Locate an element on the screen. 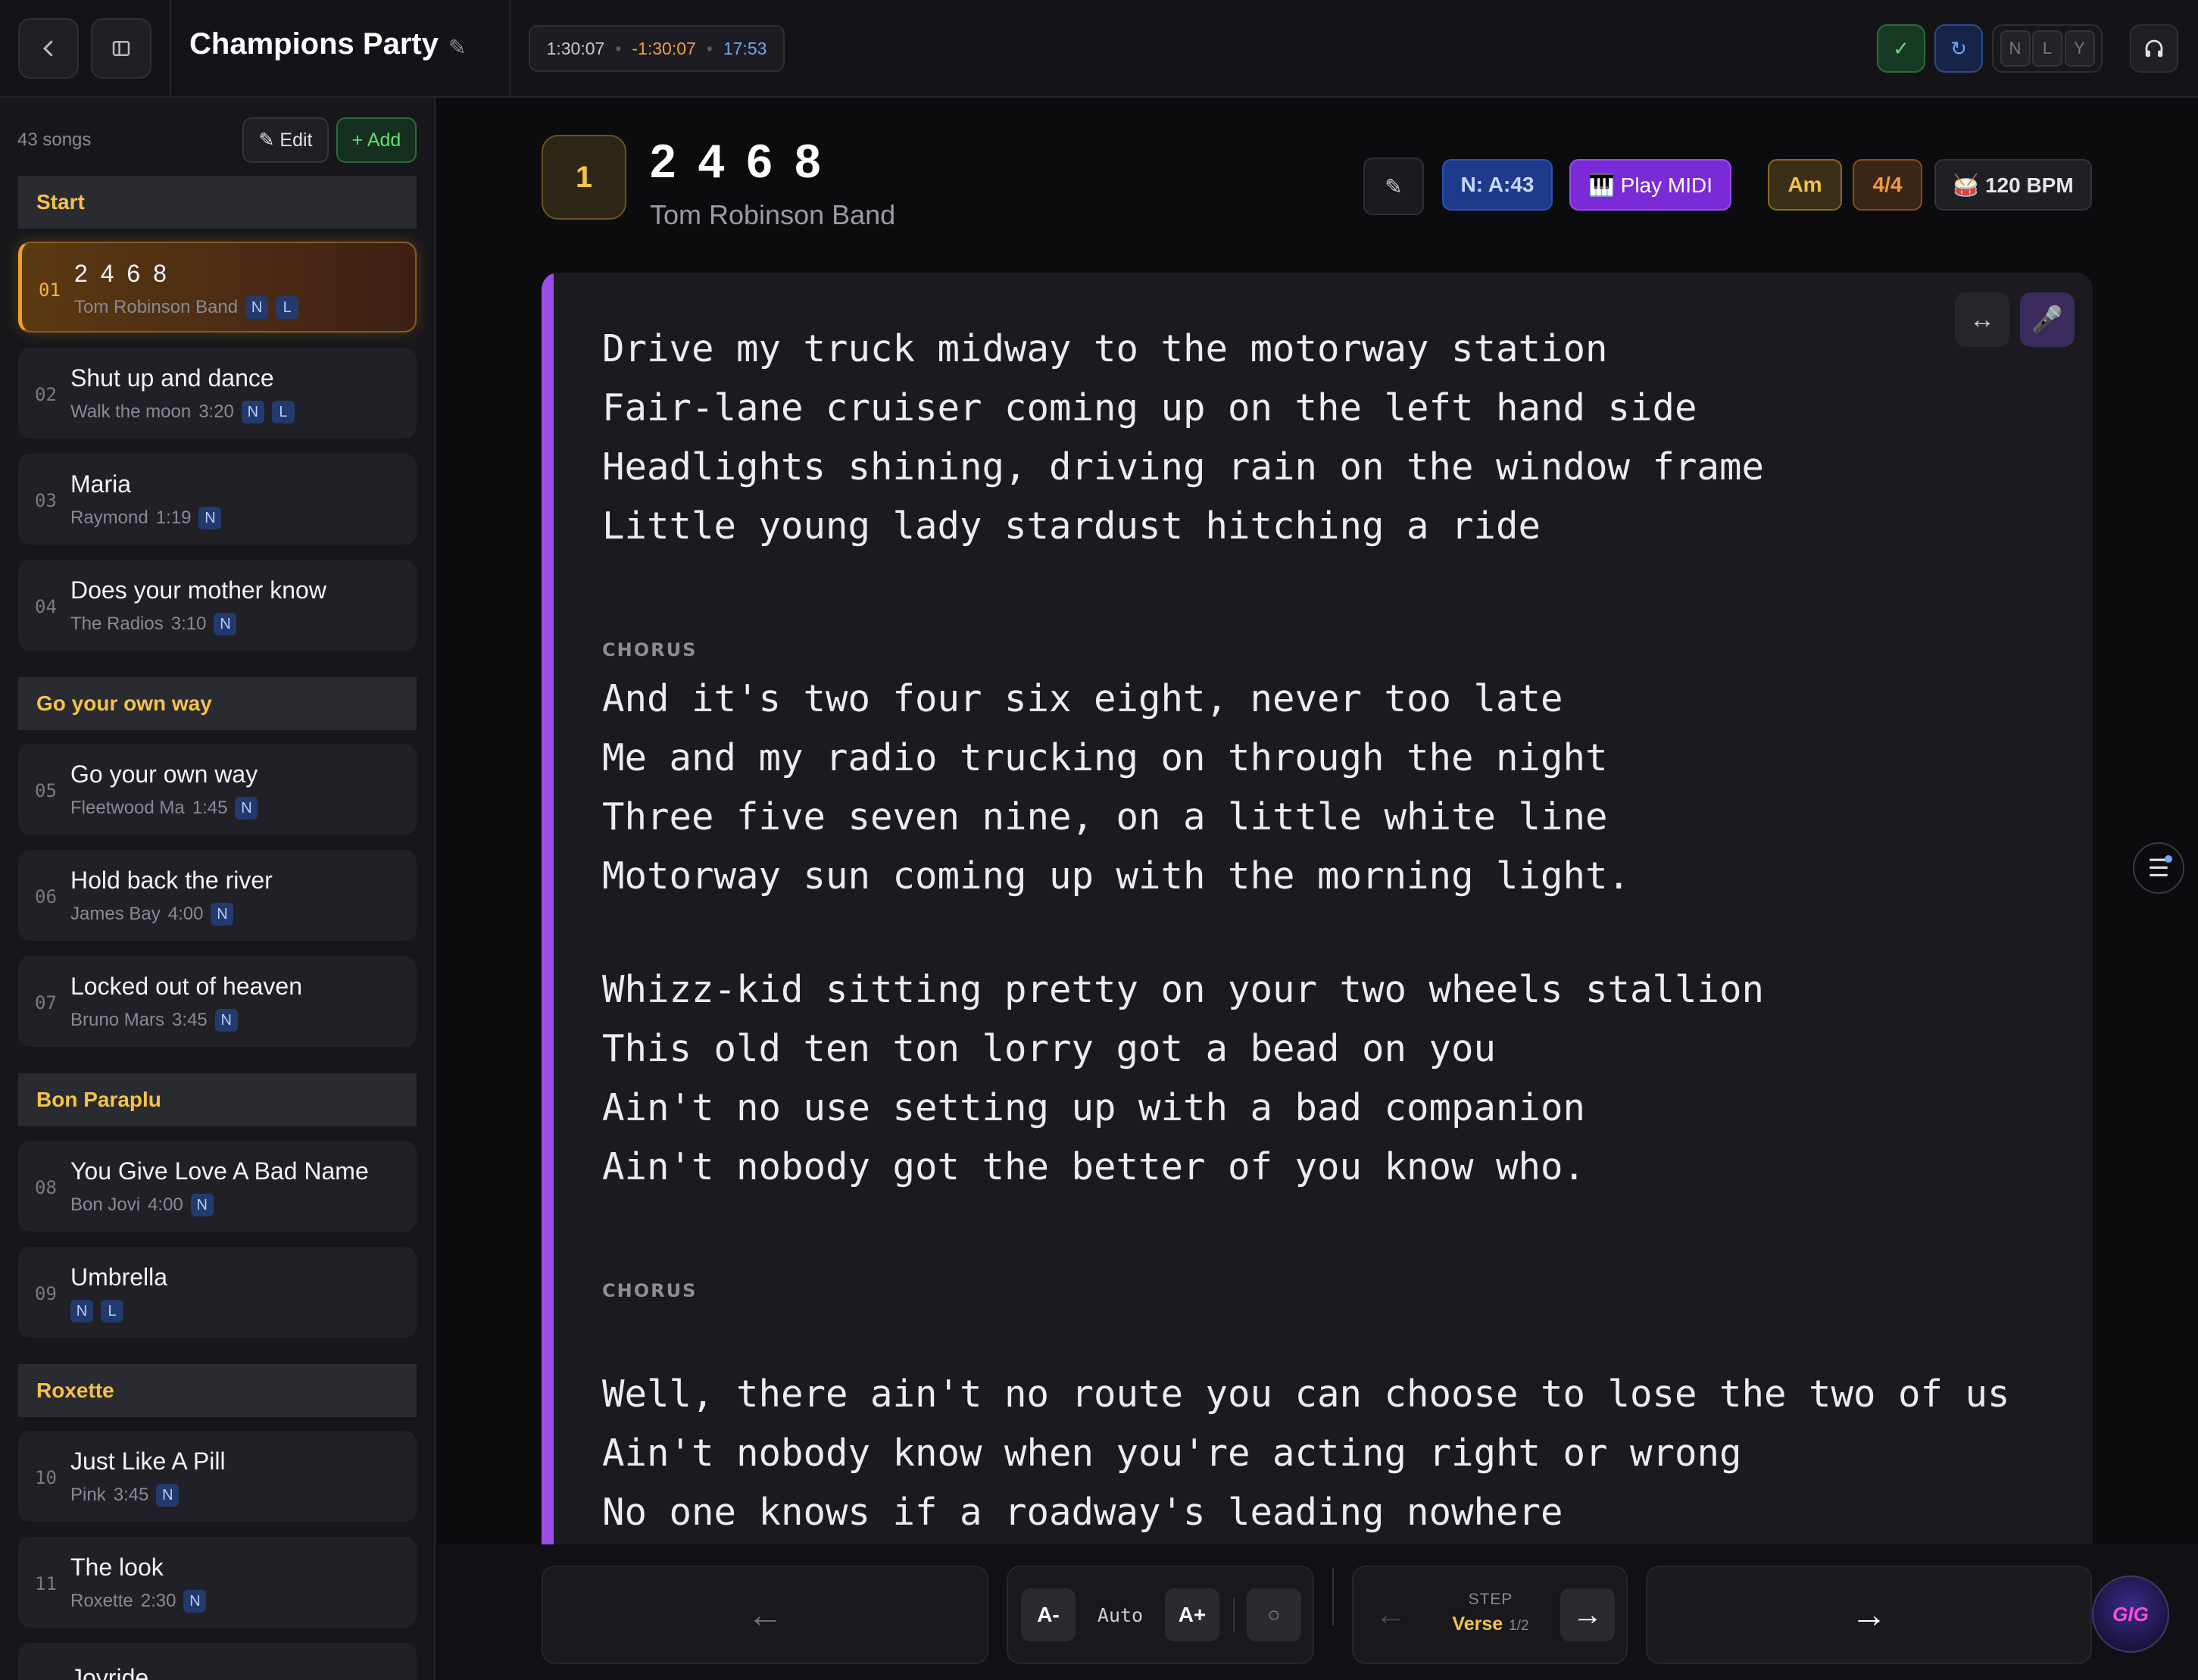  pencil-icon: ✎ is located at coordinates (457, 47).